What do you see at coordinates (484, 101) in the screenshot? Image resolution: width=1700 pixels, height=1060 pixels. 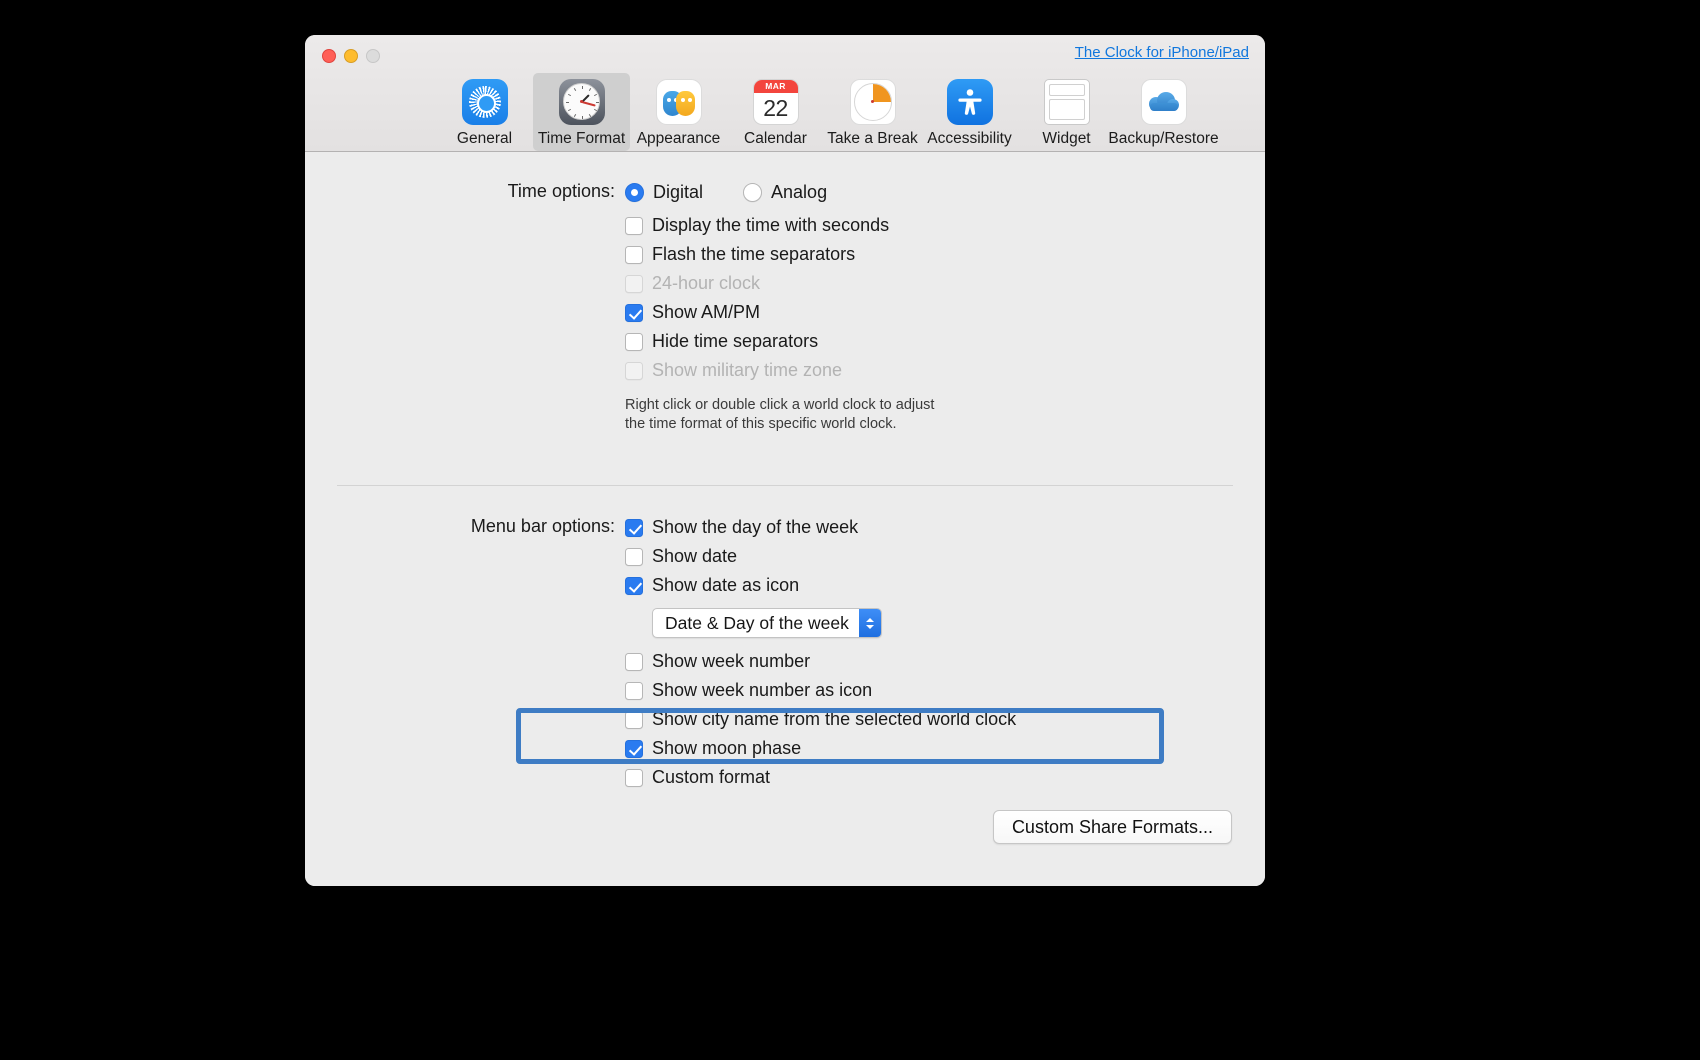 I see `gear-icon` at bounding box center [484, 101].